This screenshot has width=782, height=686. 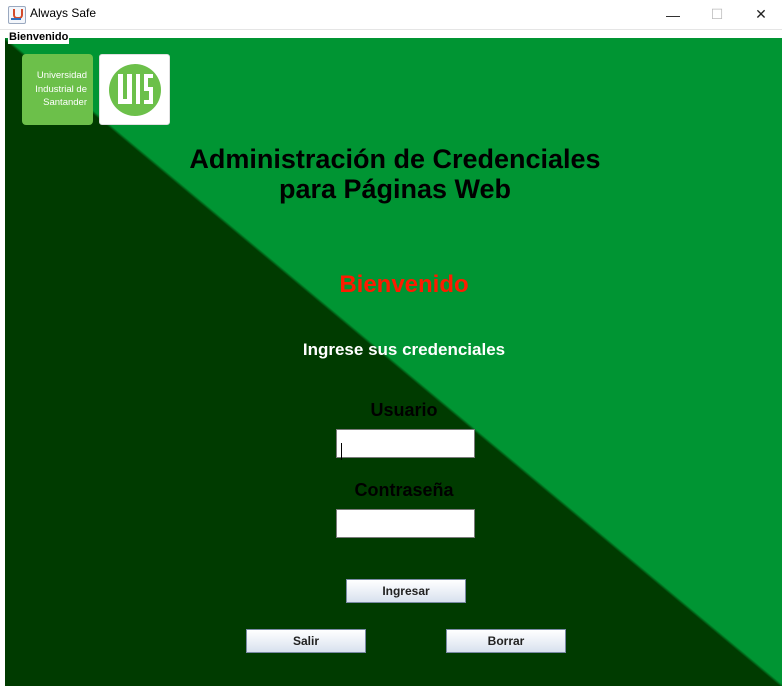 What do you see at coordinates (404, 410) in the screenshot?
I see `username-label: Usuario` at bounding box center [404, 410].